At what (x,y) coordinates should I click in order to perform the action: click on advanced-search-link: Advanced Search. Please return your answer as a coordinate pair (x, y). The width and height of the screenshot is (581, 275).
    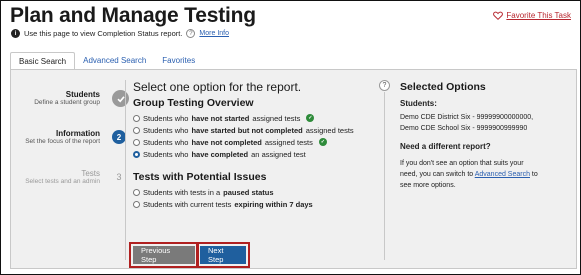
    Looking at the image, I should click on (502, 174).